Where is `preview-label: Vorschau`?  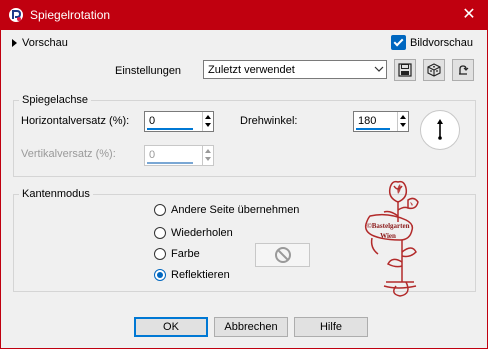 preview-label: Vorschau is located at coordinates (45, 43).